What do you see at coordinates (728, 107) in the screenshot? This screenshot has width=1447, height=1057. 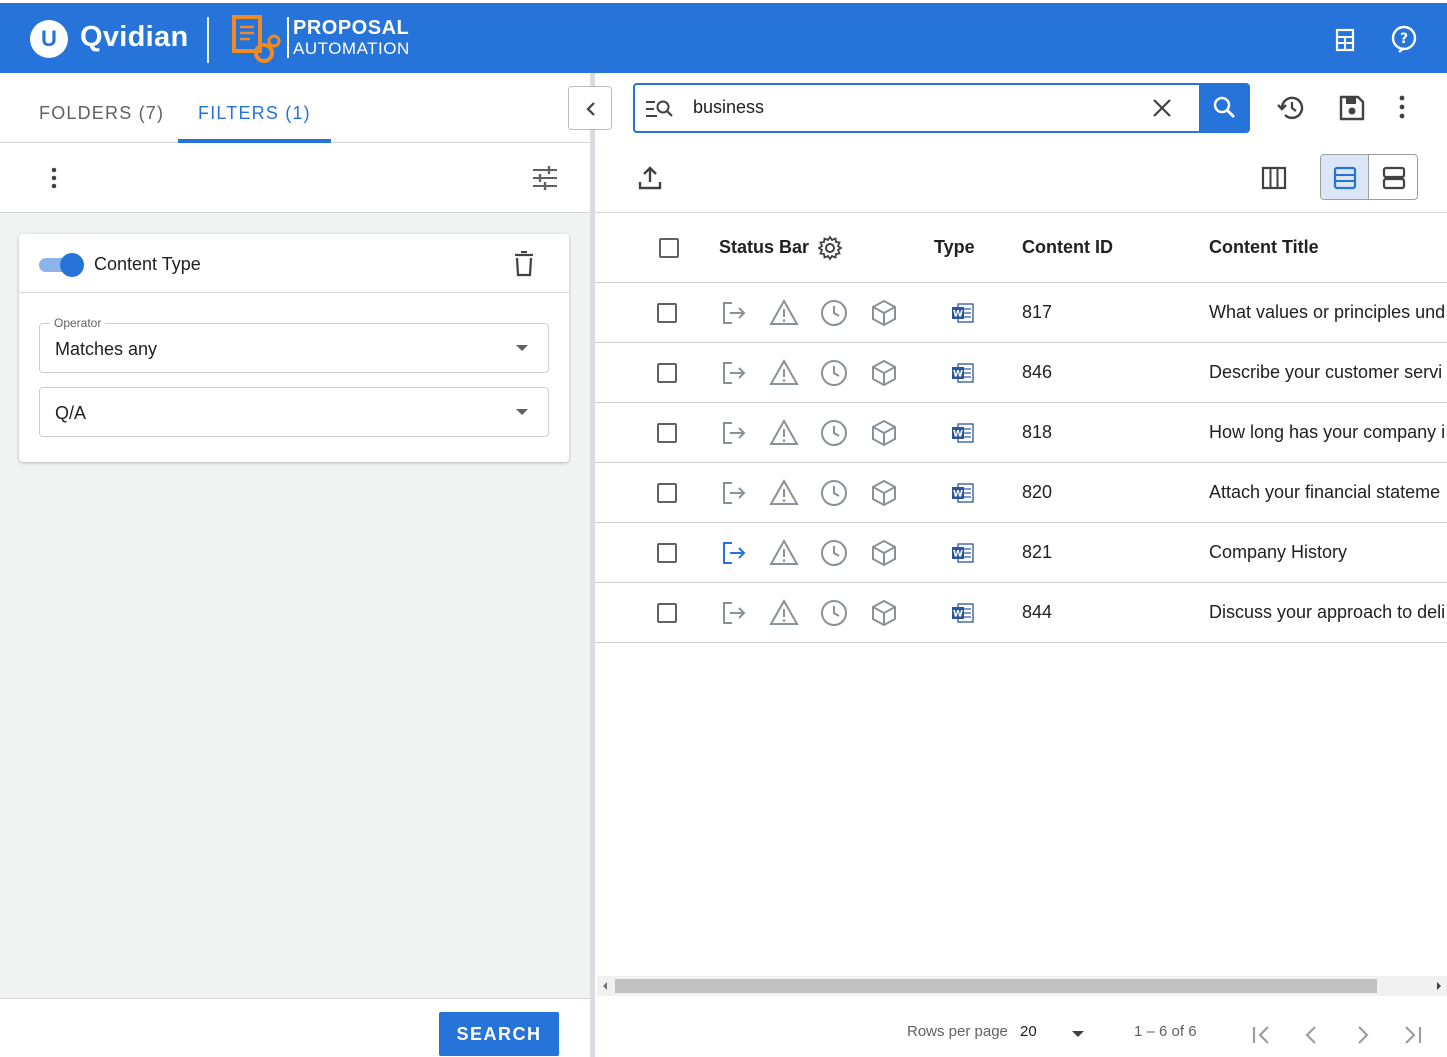 I see `search-input: business` at bounding box center [728, 107].